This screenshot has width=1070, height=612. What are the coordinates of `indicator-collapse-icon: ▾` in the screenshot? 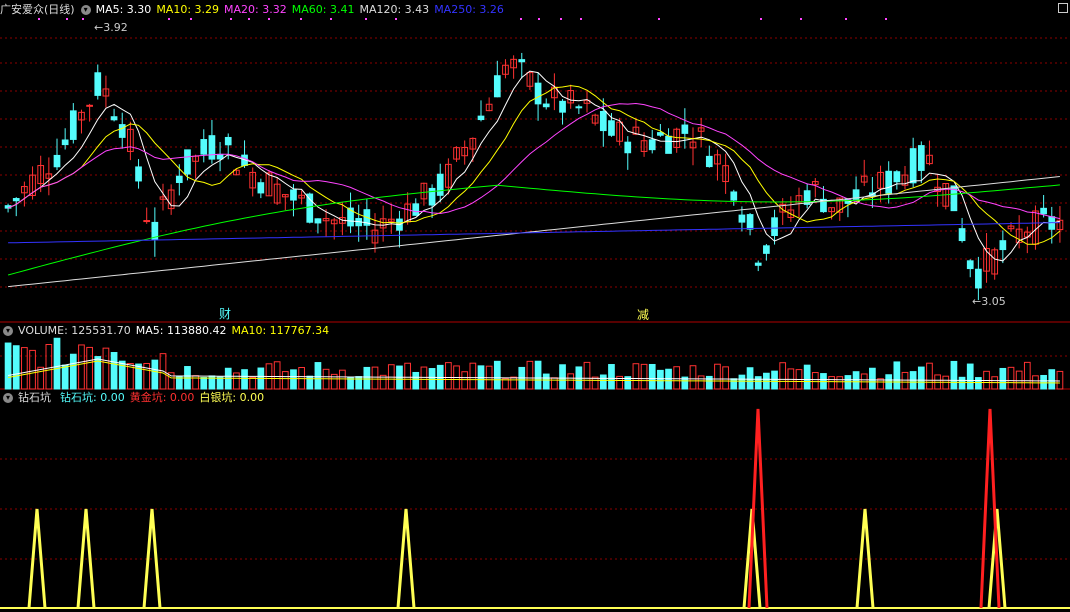 It's located at (8, 398).